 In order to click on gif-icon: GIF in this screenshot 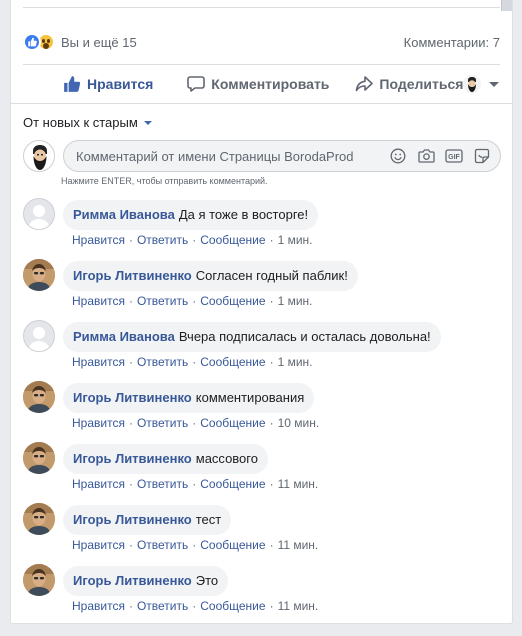, I will do `click(454, 156)`.